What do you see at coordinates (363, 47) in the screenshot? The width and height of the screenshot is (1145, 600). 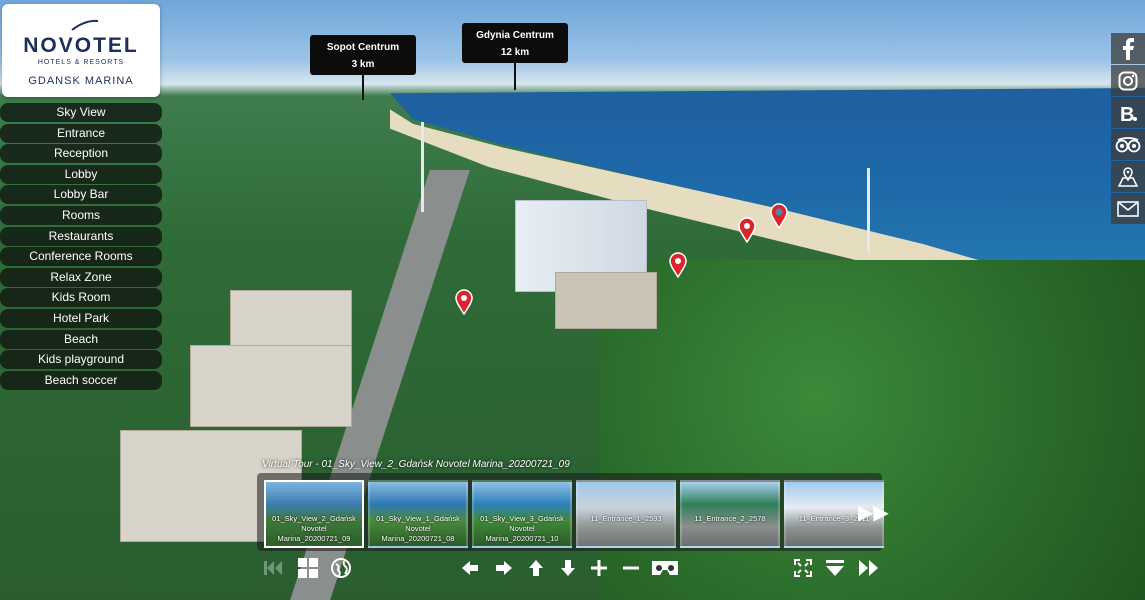 I see `tag-name: Sopot Centrum` at bounding box center [363, 47].